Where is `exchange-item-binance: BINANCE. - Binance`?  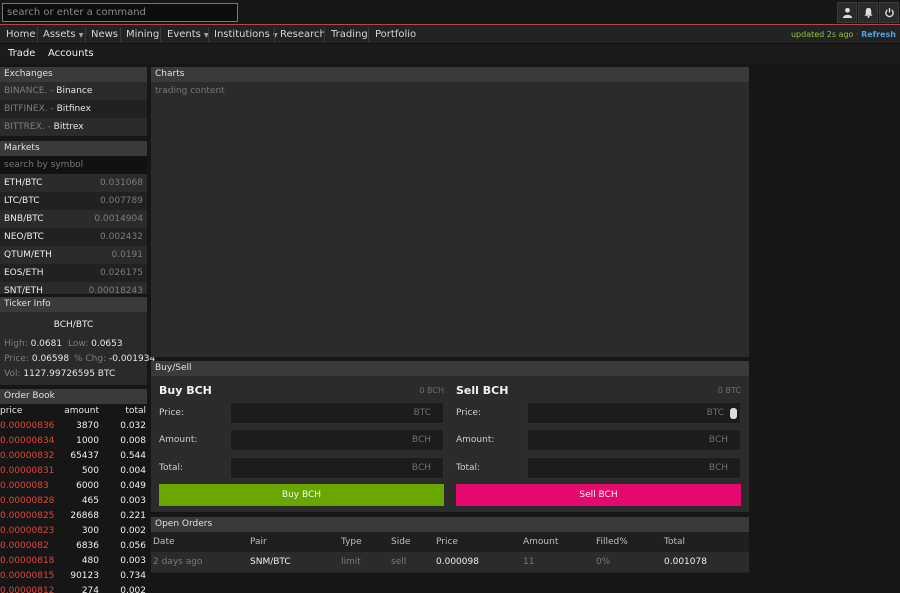 exchange-item-binance: BINANCE. - Binance is located at coordinates (73, 91).